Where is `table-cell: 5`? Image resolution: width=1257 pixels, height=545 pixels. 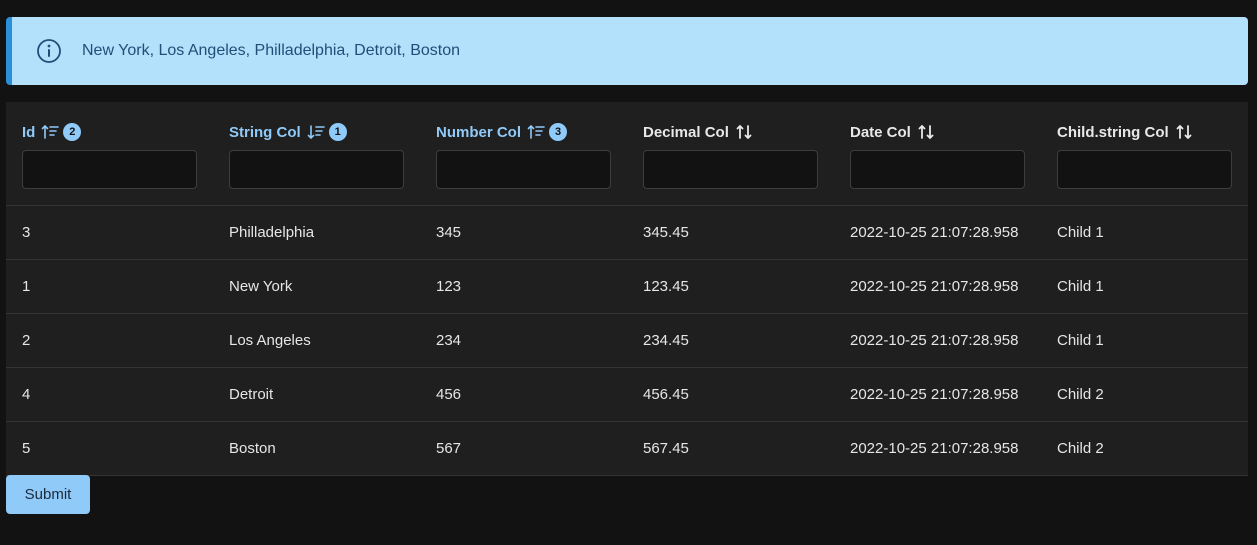 table-cell: 5 is located at coordinates (109, 448).